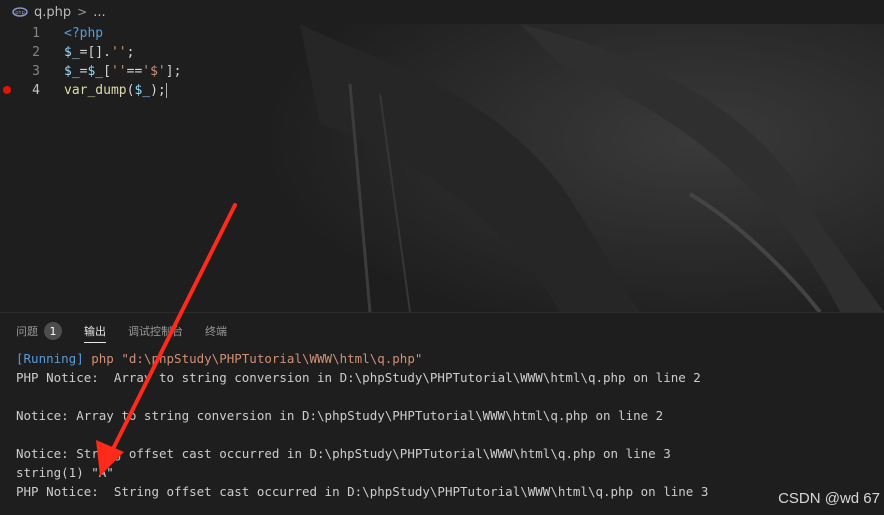  Describe the element at coordinates (829, 498) in the screenshot. I see `watermark: CSDN @wd 67` at that location.